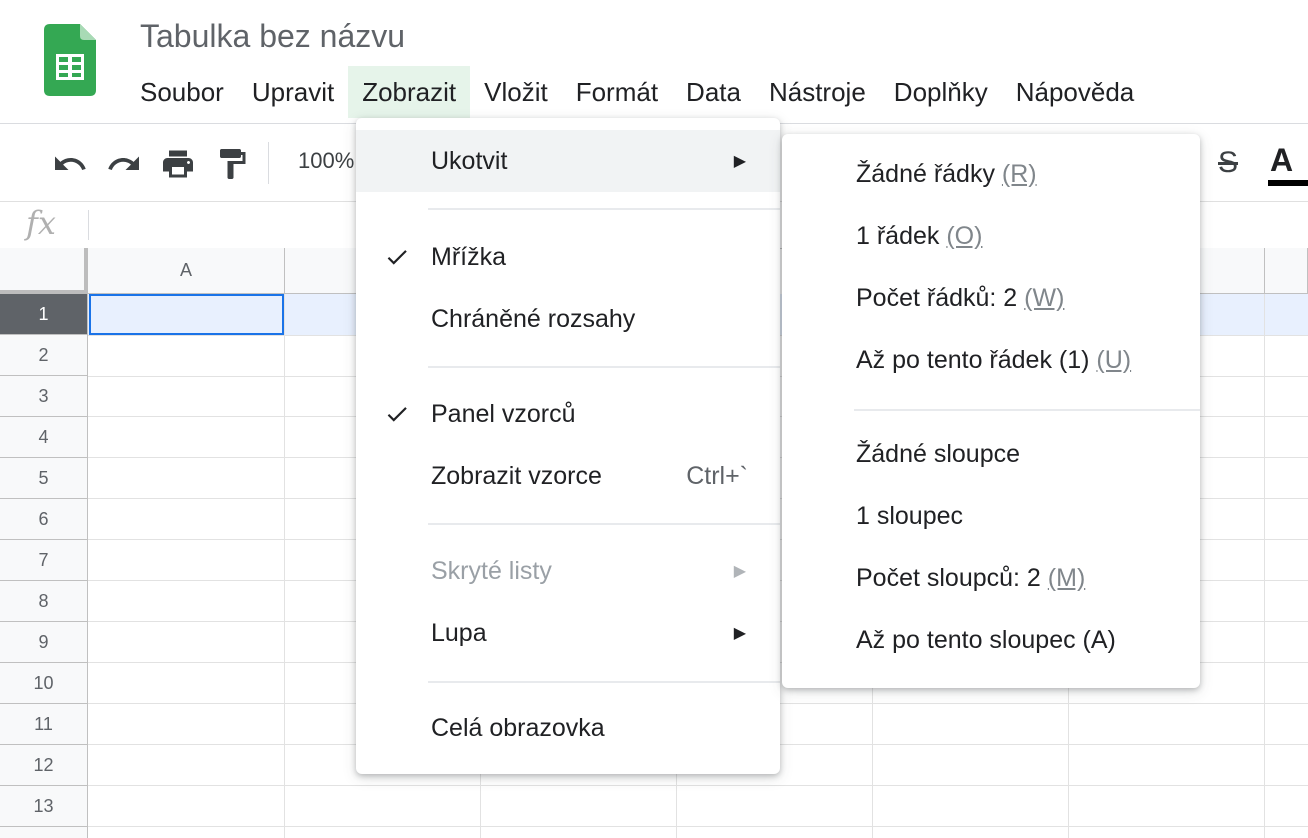 Image resolution: width=1308 pixels, height=838 pixels. I want to click on shortcut-key: (O), so click(964, 236).